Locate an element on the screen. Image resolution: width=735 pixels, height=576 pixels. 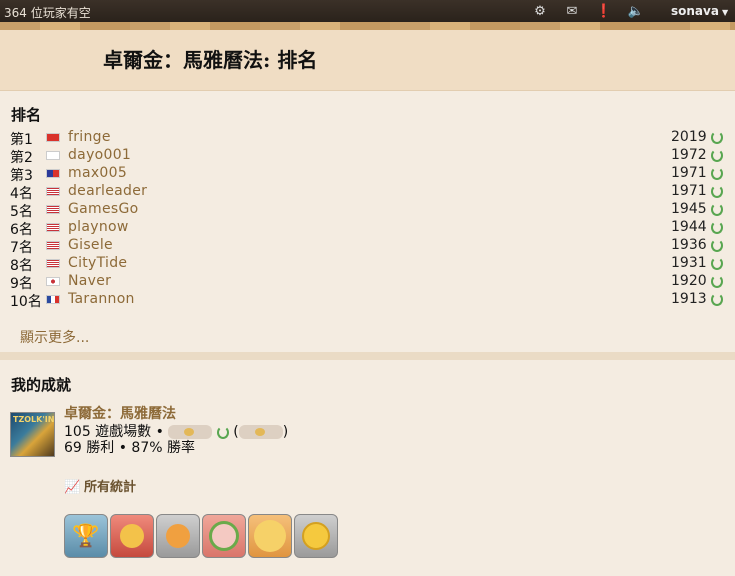
ribbon-award-icon is located at coordinates (178, 536).